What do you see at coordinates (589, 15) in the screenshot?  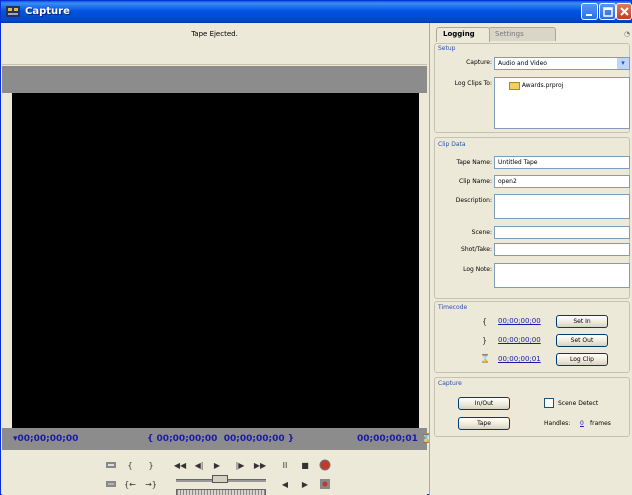 I see `minimize-icon` at bounding box center [589, 15].